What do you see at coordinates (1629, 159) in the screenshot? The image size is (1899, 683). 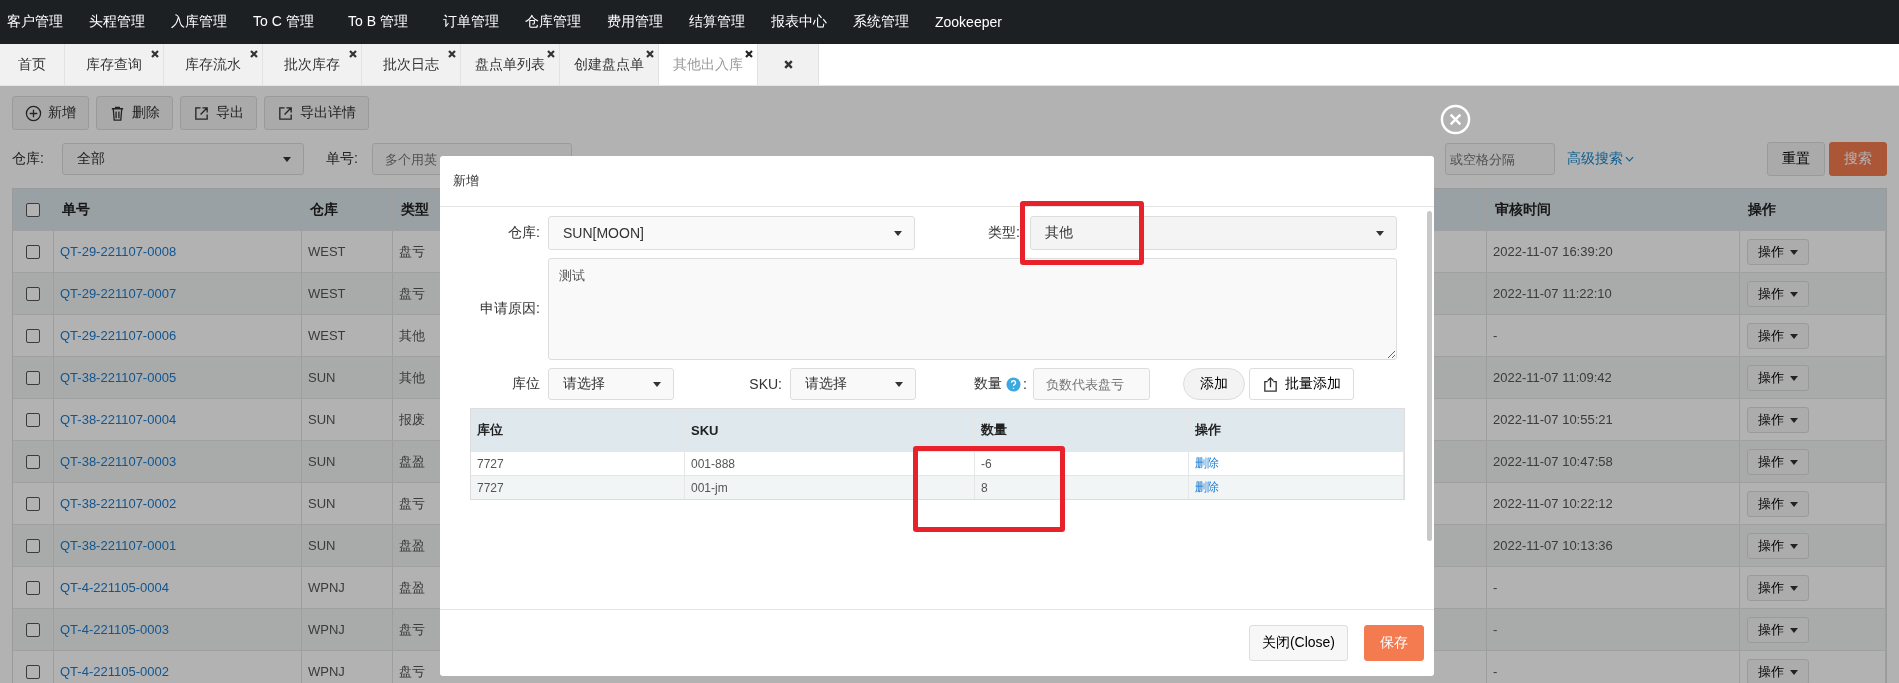 I see `chevron-down-icon` at bounding box center [1629, 159].